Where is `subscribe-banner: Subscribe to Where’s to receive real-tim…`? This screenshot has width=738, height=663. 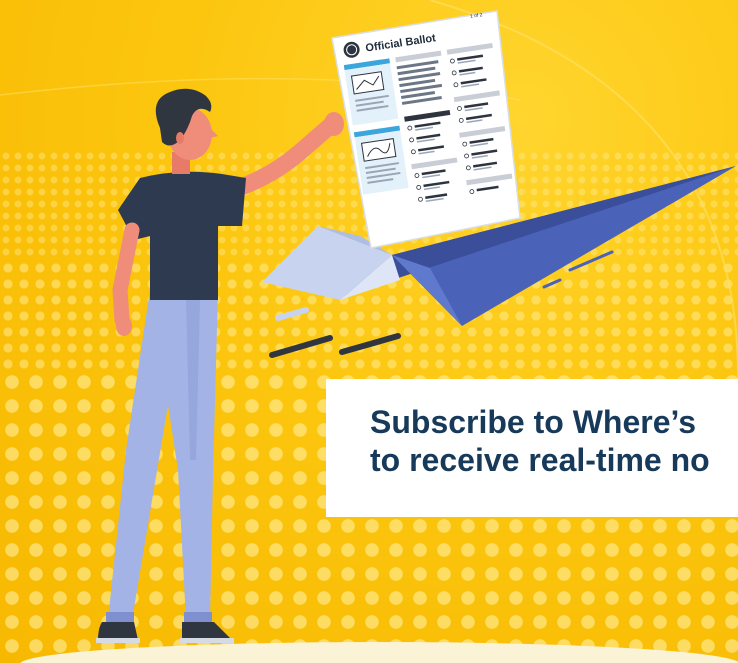 subscribe-banner: Subscribe to Where’s to receive real-tim… is located at coordinates (532, 448).